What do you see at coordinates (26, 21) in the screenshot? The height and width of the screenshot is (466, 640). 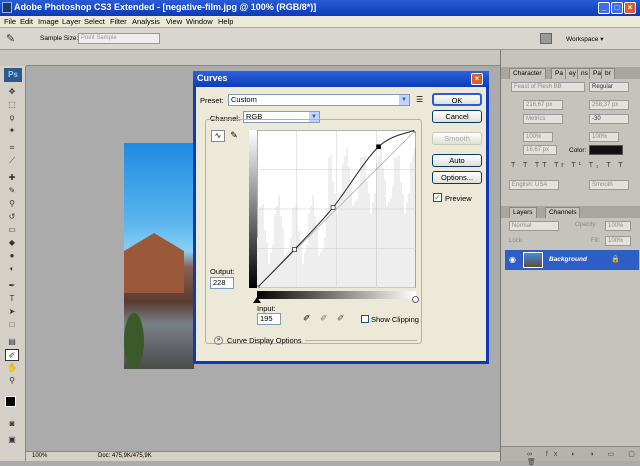 I see `menu-edit: Edit` at bounding box center [26, 21].